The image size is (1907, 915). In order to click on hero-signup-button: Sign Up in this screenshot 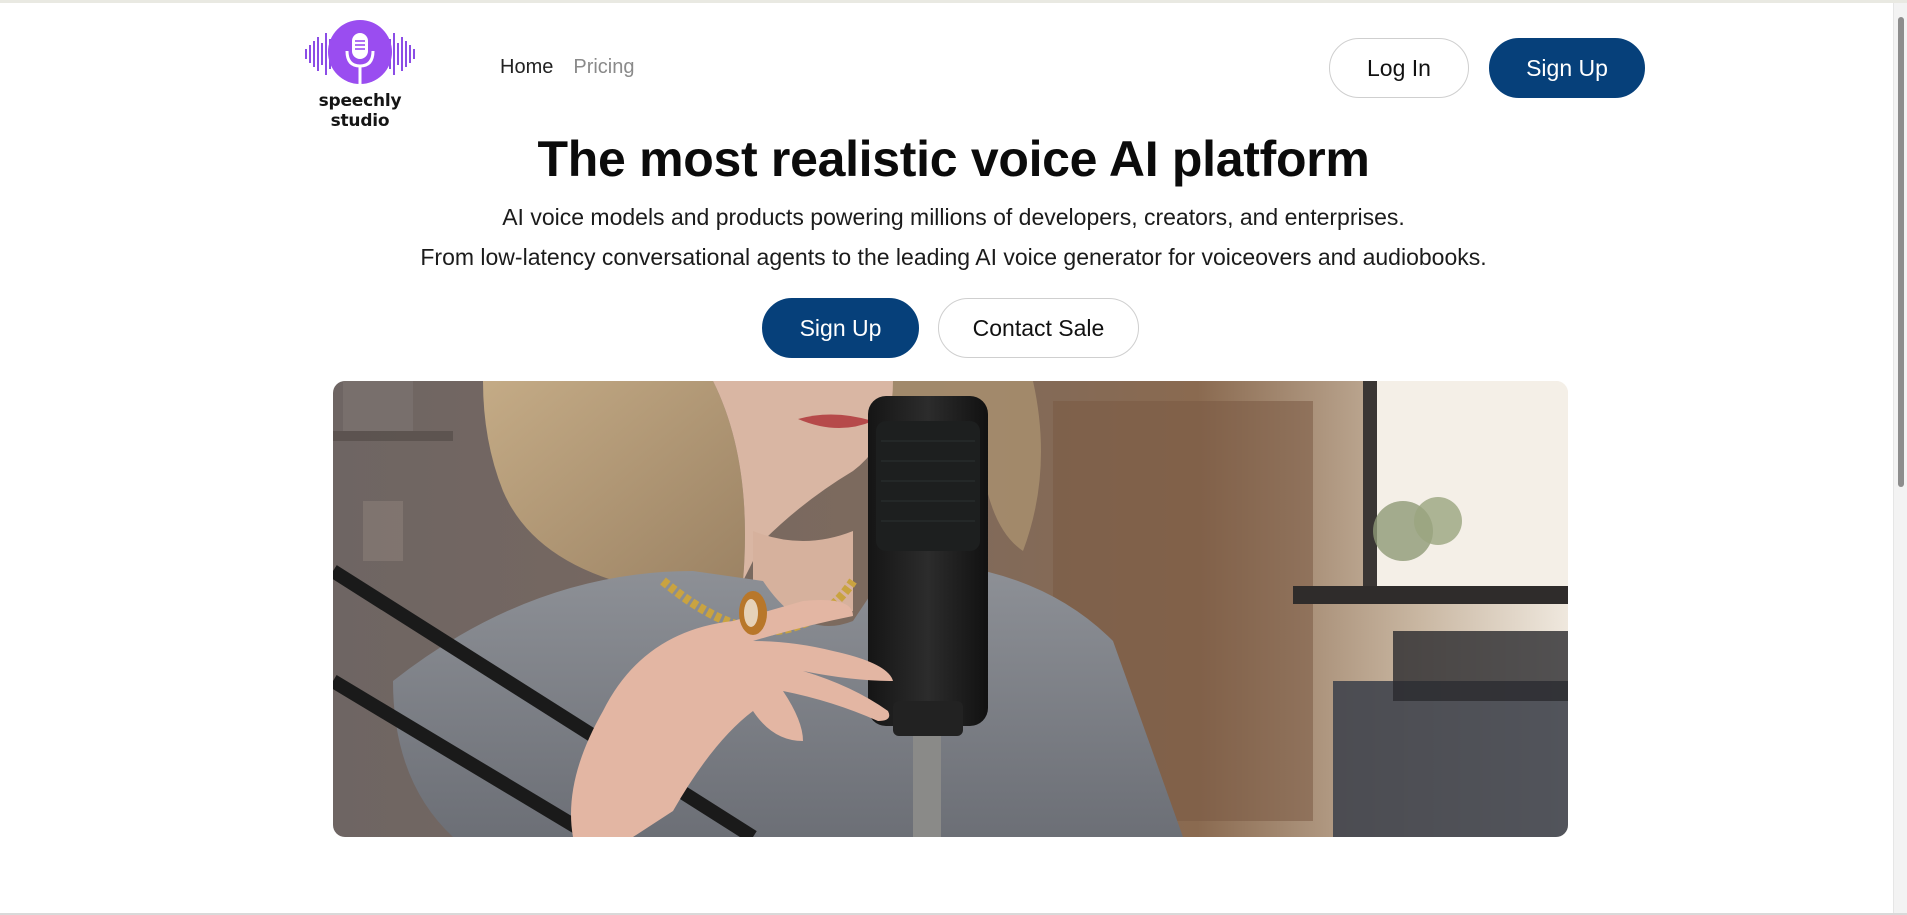, I will do `click(840, 328)`.